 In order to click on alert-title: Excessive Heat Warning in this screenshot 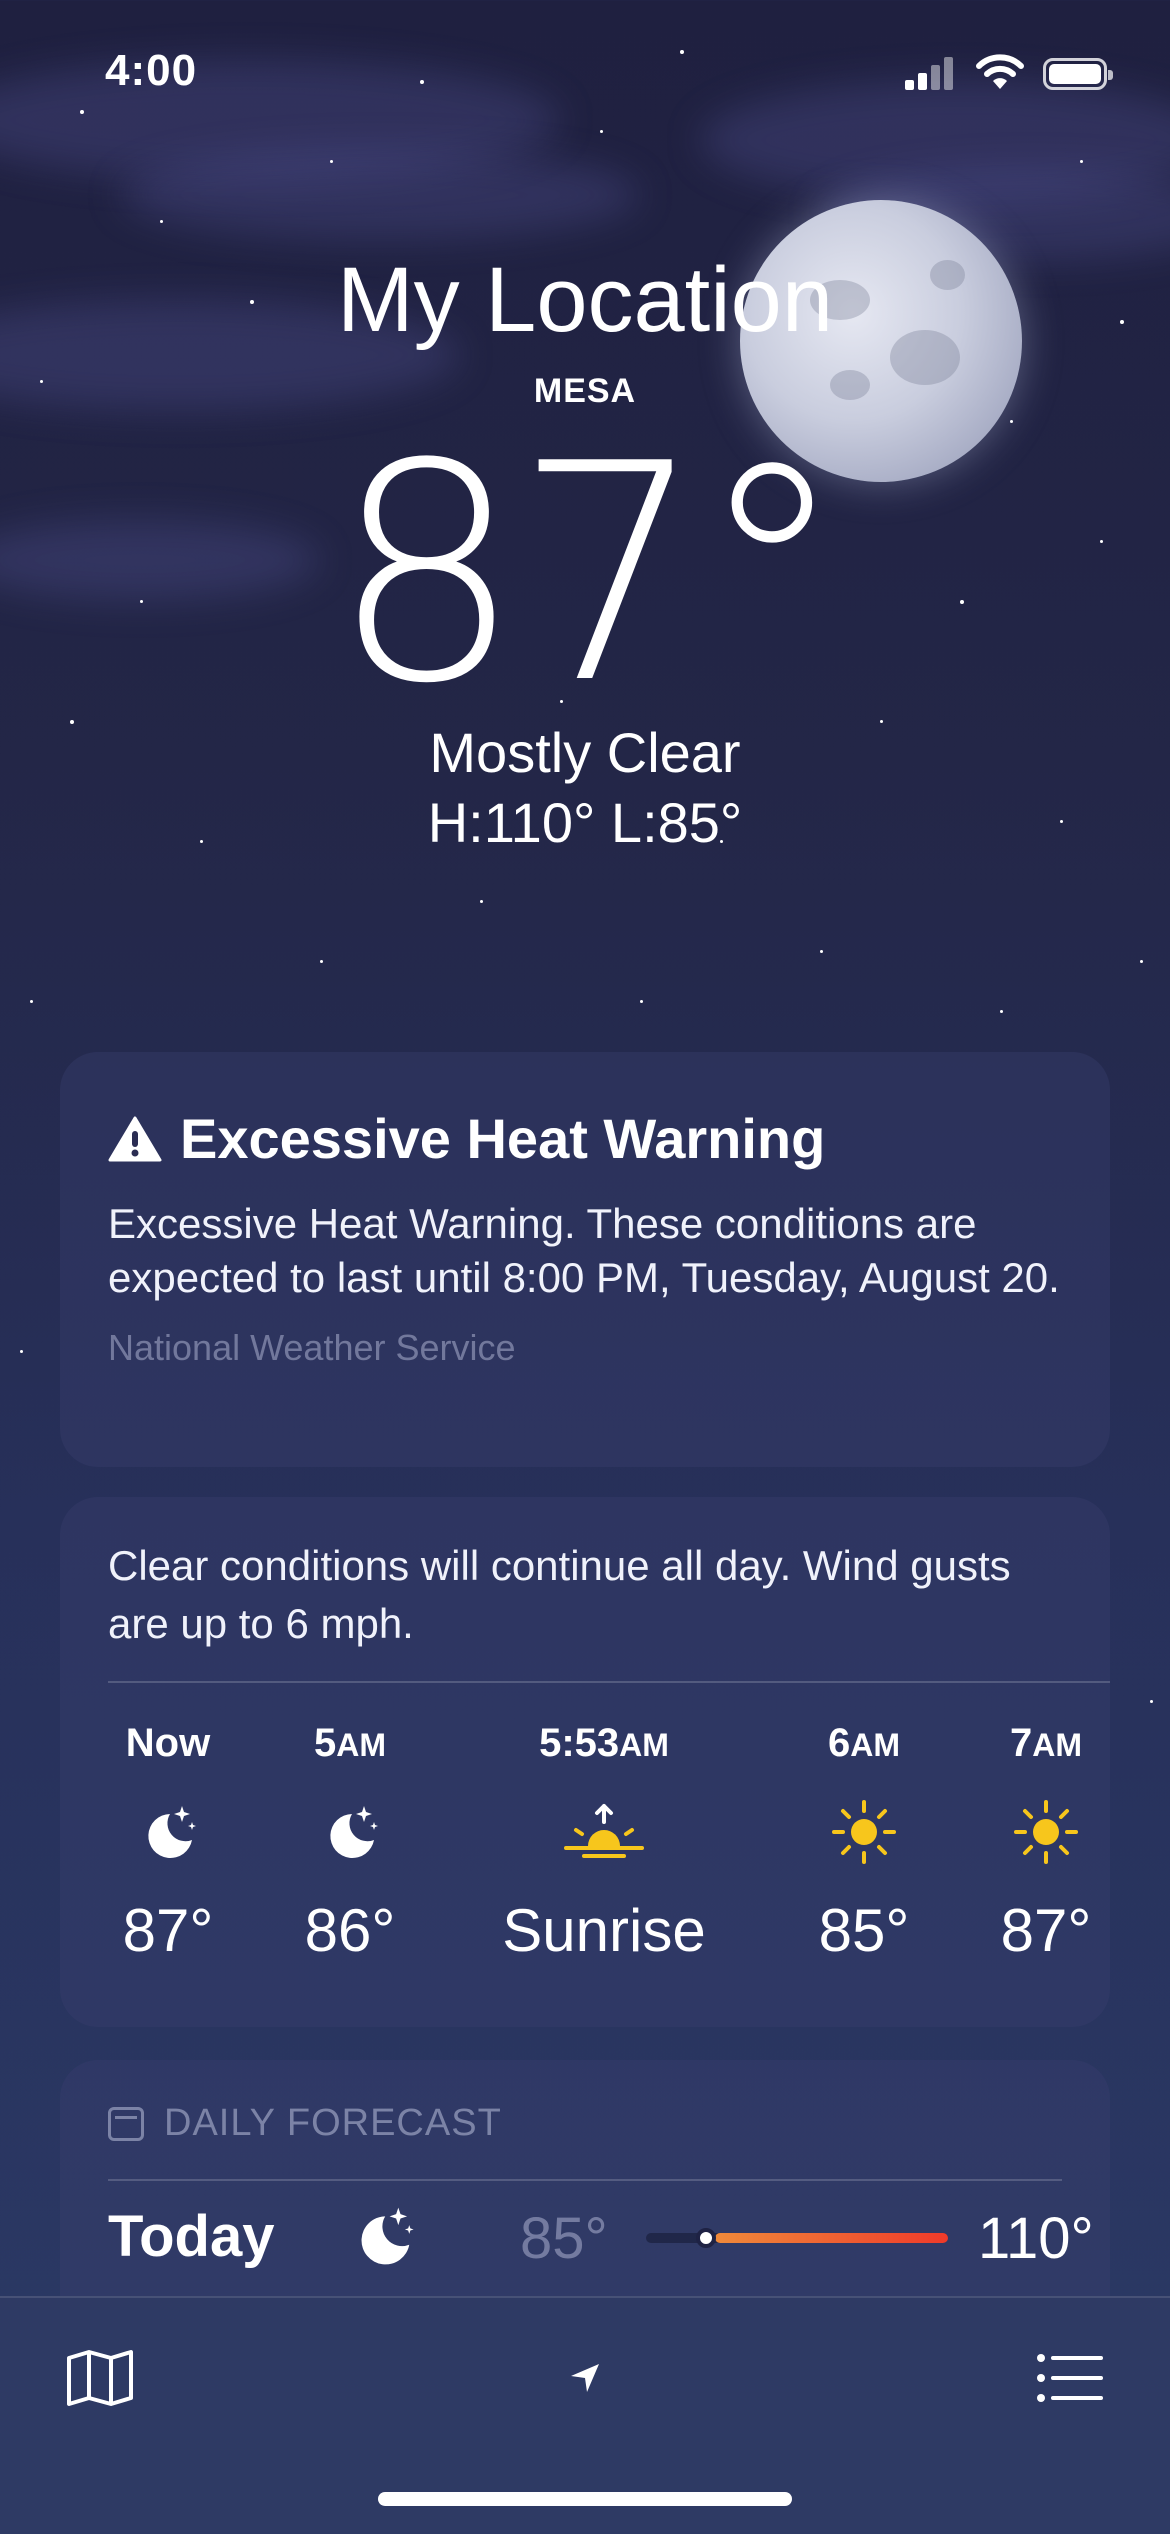, I will do `click(503, 1138)`.